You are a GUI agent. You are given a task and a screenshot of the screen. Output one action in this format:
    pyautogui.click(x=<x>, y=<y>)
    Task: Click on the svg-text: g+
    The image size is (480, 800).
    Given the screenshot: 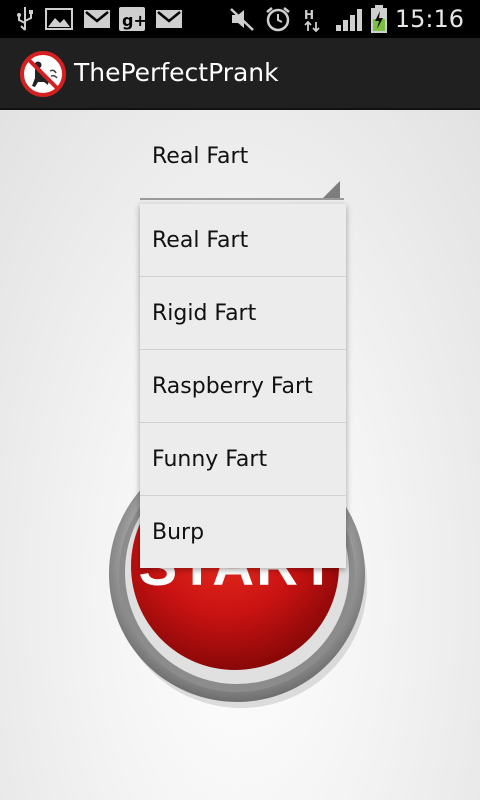 What is the action you would take?
    pyautogui.click(x=134, y=20)
    